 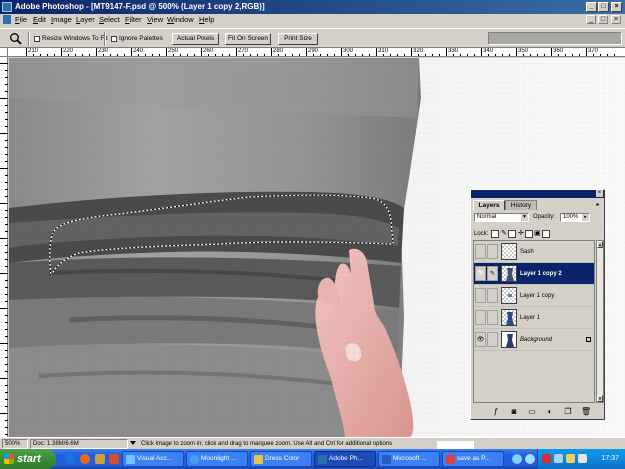 I want to click on palette-menu-arrow: ▸, so click(x=598, y=205).